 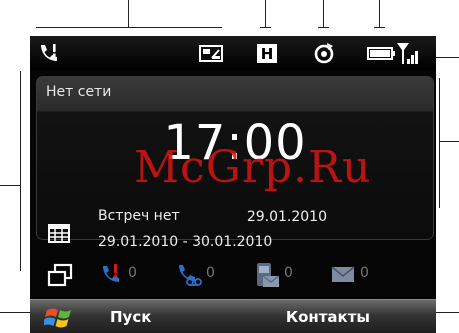 What do you see at coordinates (439, 143) in the screenshot?
I see `callout-line-right` at bounding box center [439, 143].